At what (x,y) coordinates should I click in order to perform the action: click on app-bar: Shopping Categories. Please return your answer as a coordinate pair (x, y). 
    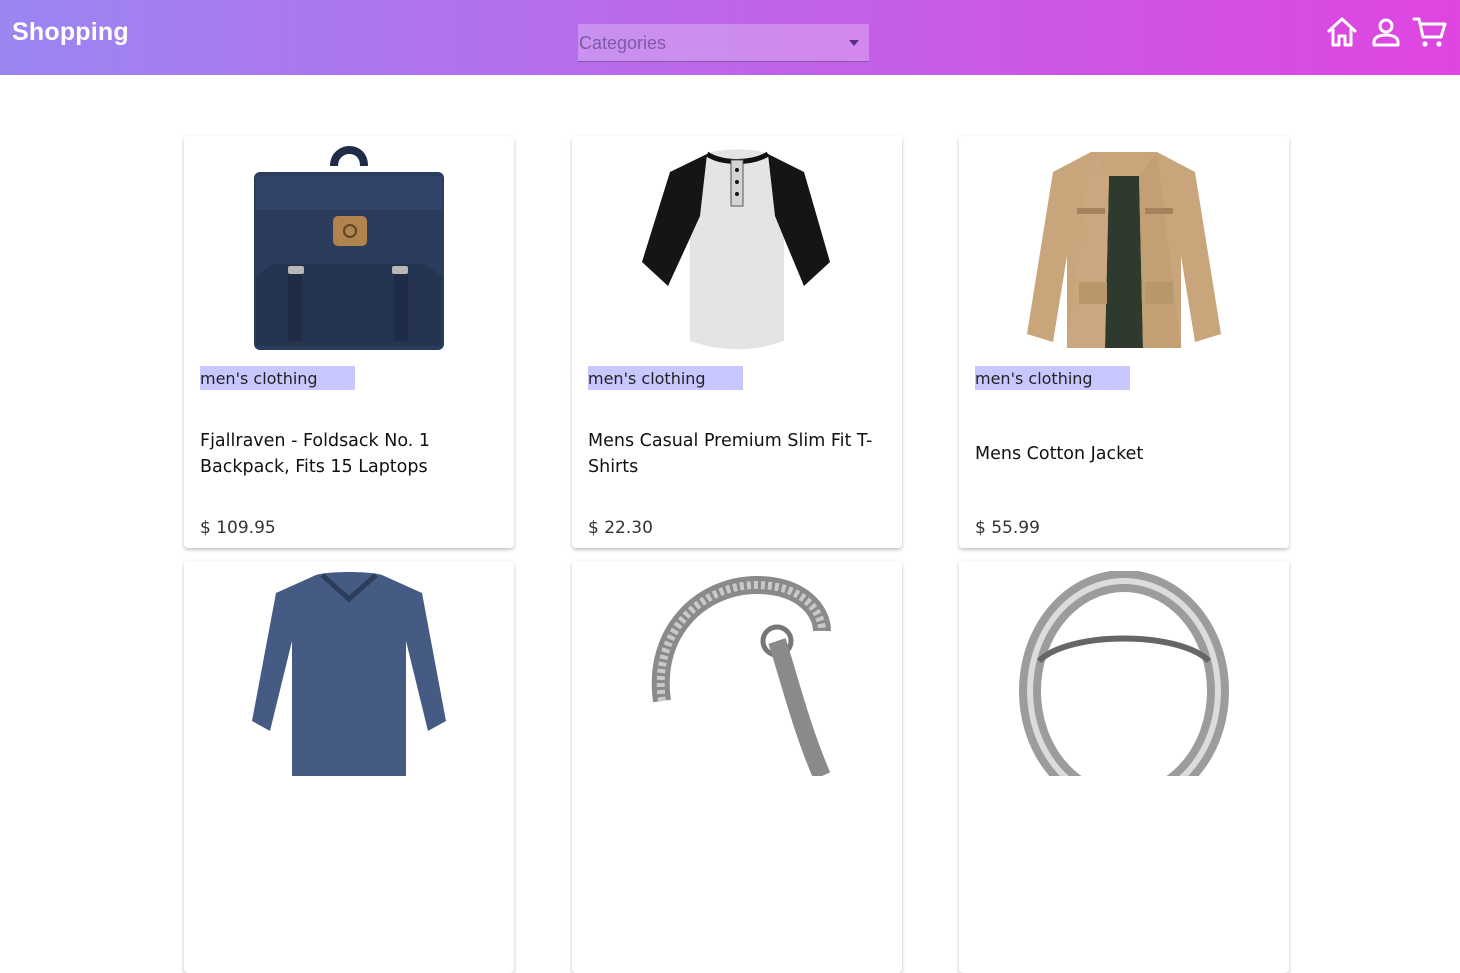
    Looking at the image, I should click on (730, 37).